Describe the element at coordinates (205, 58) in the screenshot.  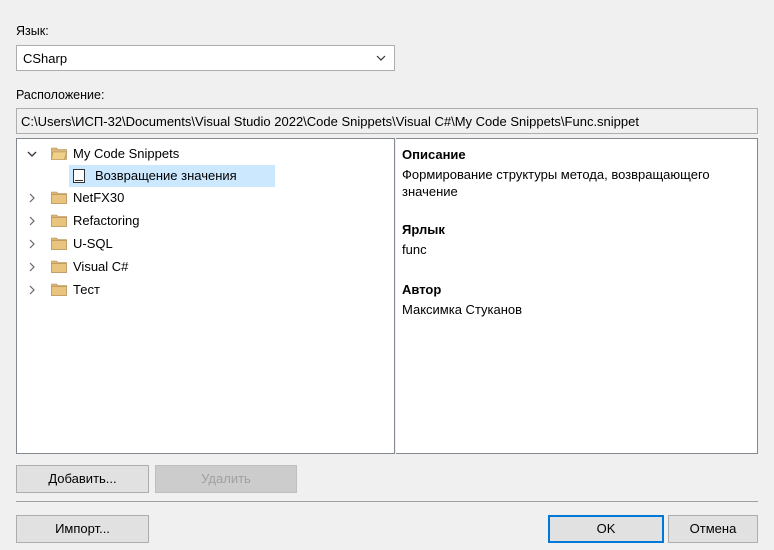
I see `language-select: CSharp` at that location.